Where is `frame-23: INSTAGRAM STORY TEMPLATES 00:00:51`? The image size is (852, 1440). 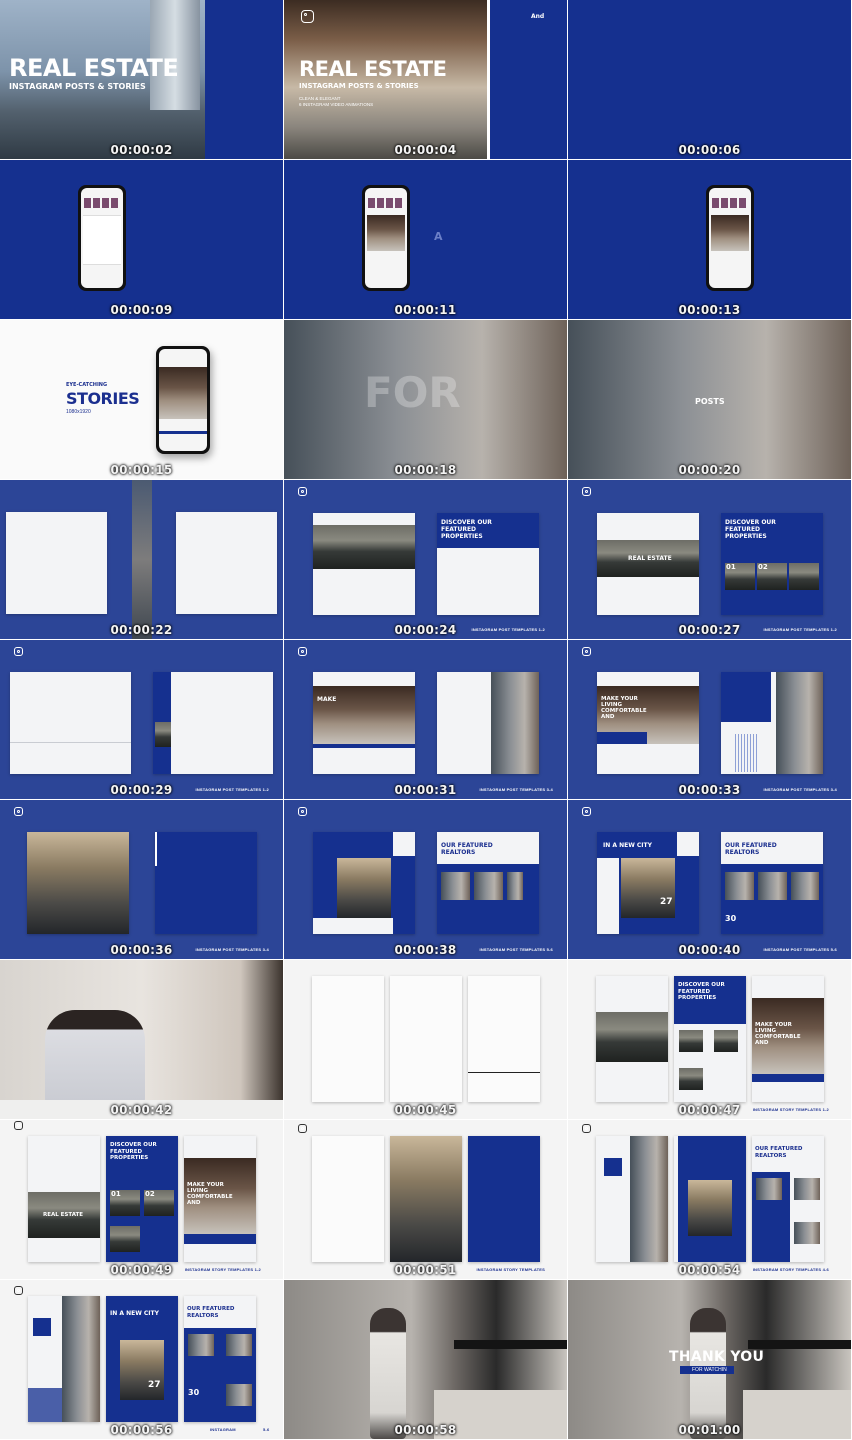
frame-23: INSTAGRAM STORY TEMPLATES 00:00:51 is located at coordinates (425, 1199).